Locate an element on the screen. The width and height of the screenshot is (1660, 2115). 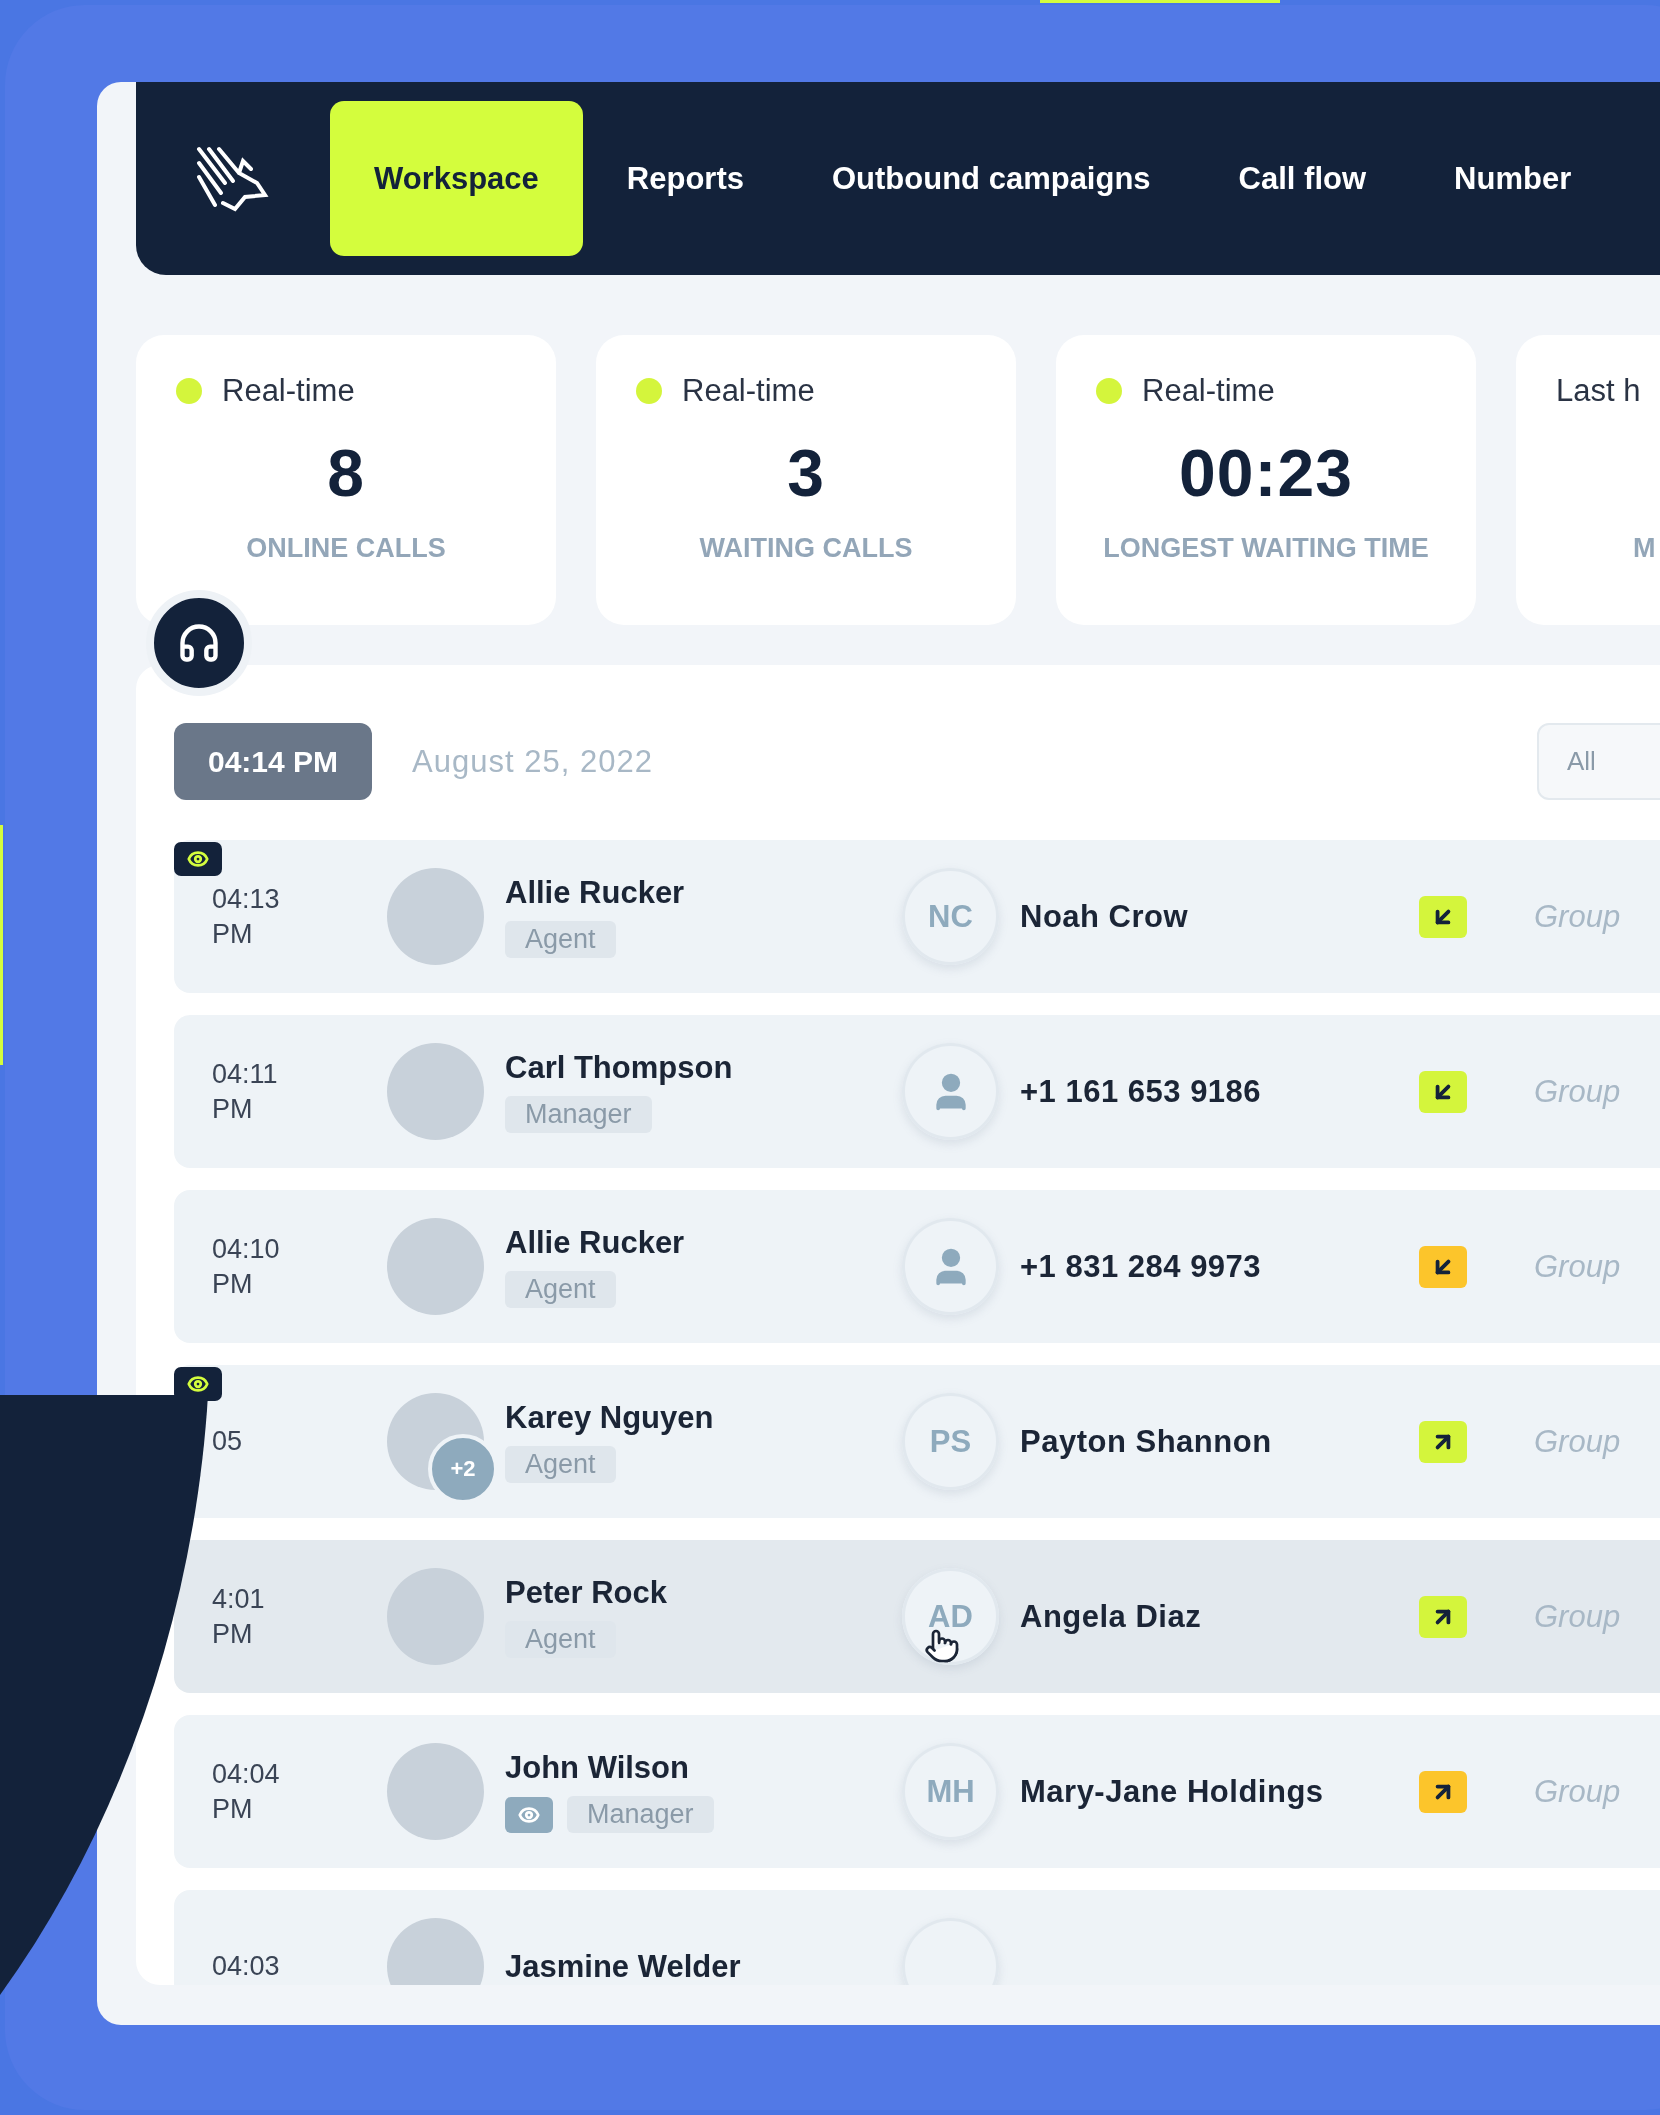
call-time: 04:11 is located at coordinates (245, 1074).